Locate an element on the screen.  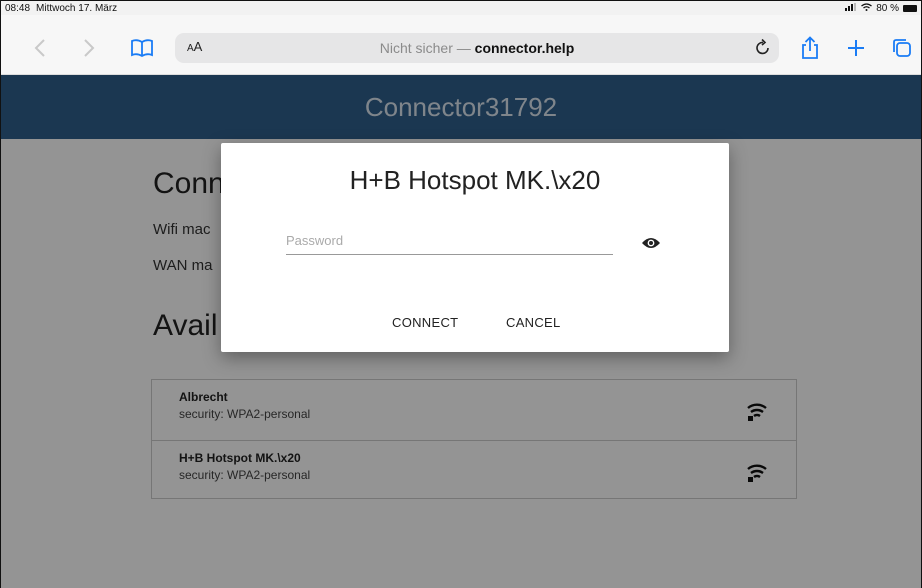
address-bar: AA Nicht sicher — connector.help is located at coordinates (477, 48).